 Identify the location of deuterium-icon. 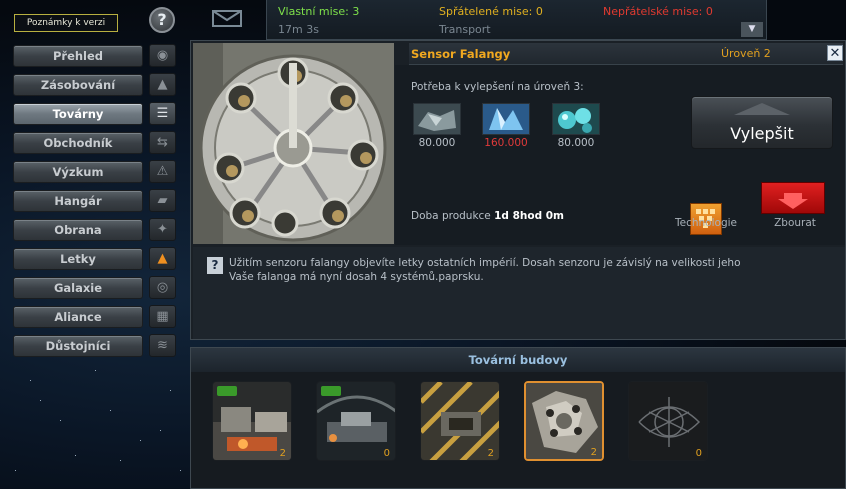
(576, 119).